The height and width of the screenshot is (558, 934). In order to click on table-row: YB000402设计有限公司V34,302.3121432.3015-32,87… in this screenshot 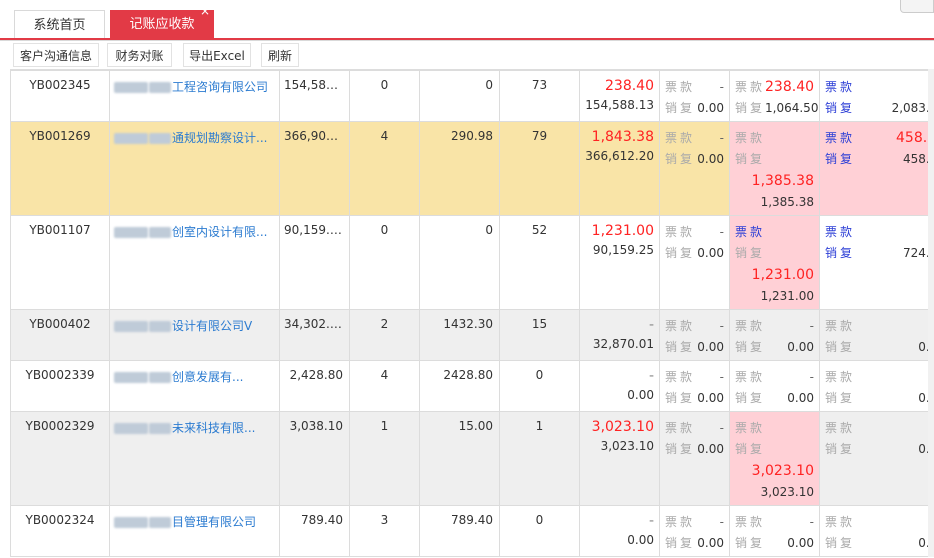, I will do `click(472, 335)`.